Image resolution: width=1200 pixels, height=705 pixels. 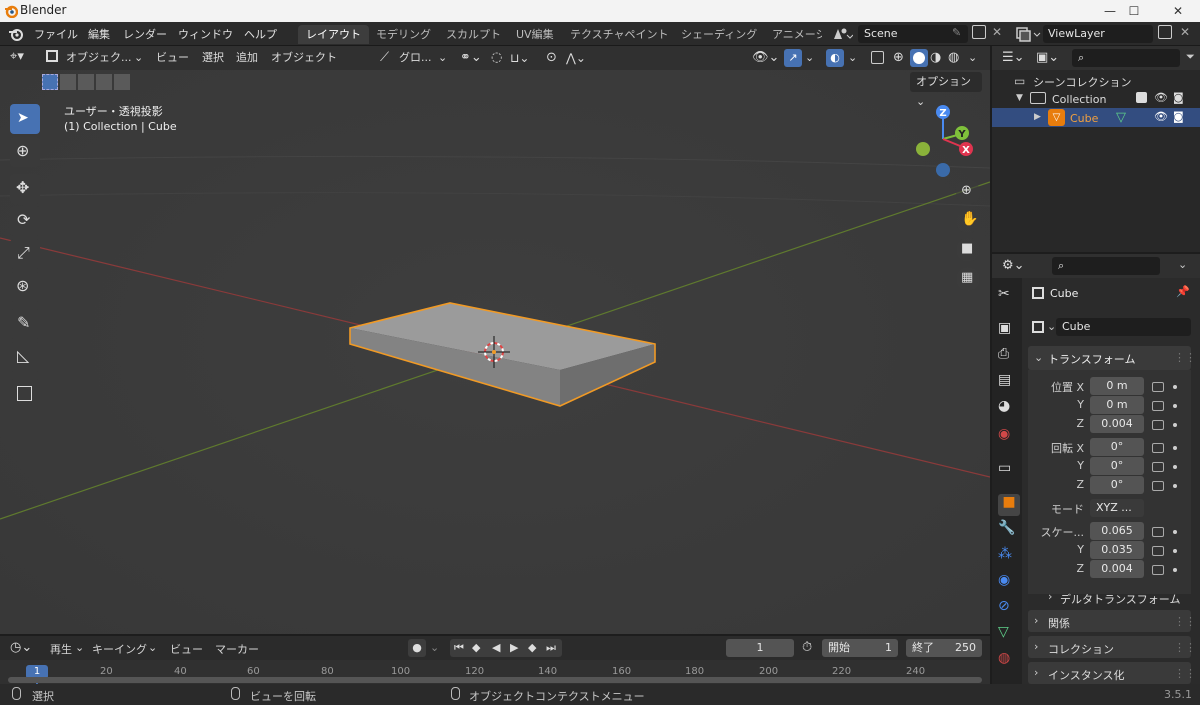 I want to click on menu-add: 追加, so click(x=247, y=58).